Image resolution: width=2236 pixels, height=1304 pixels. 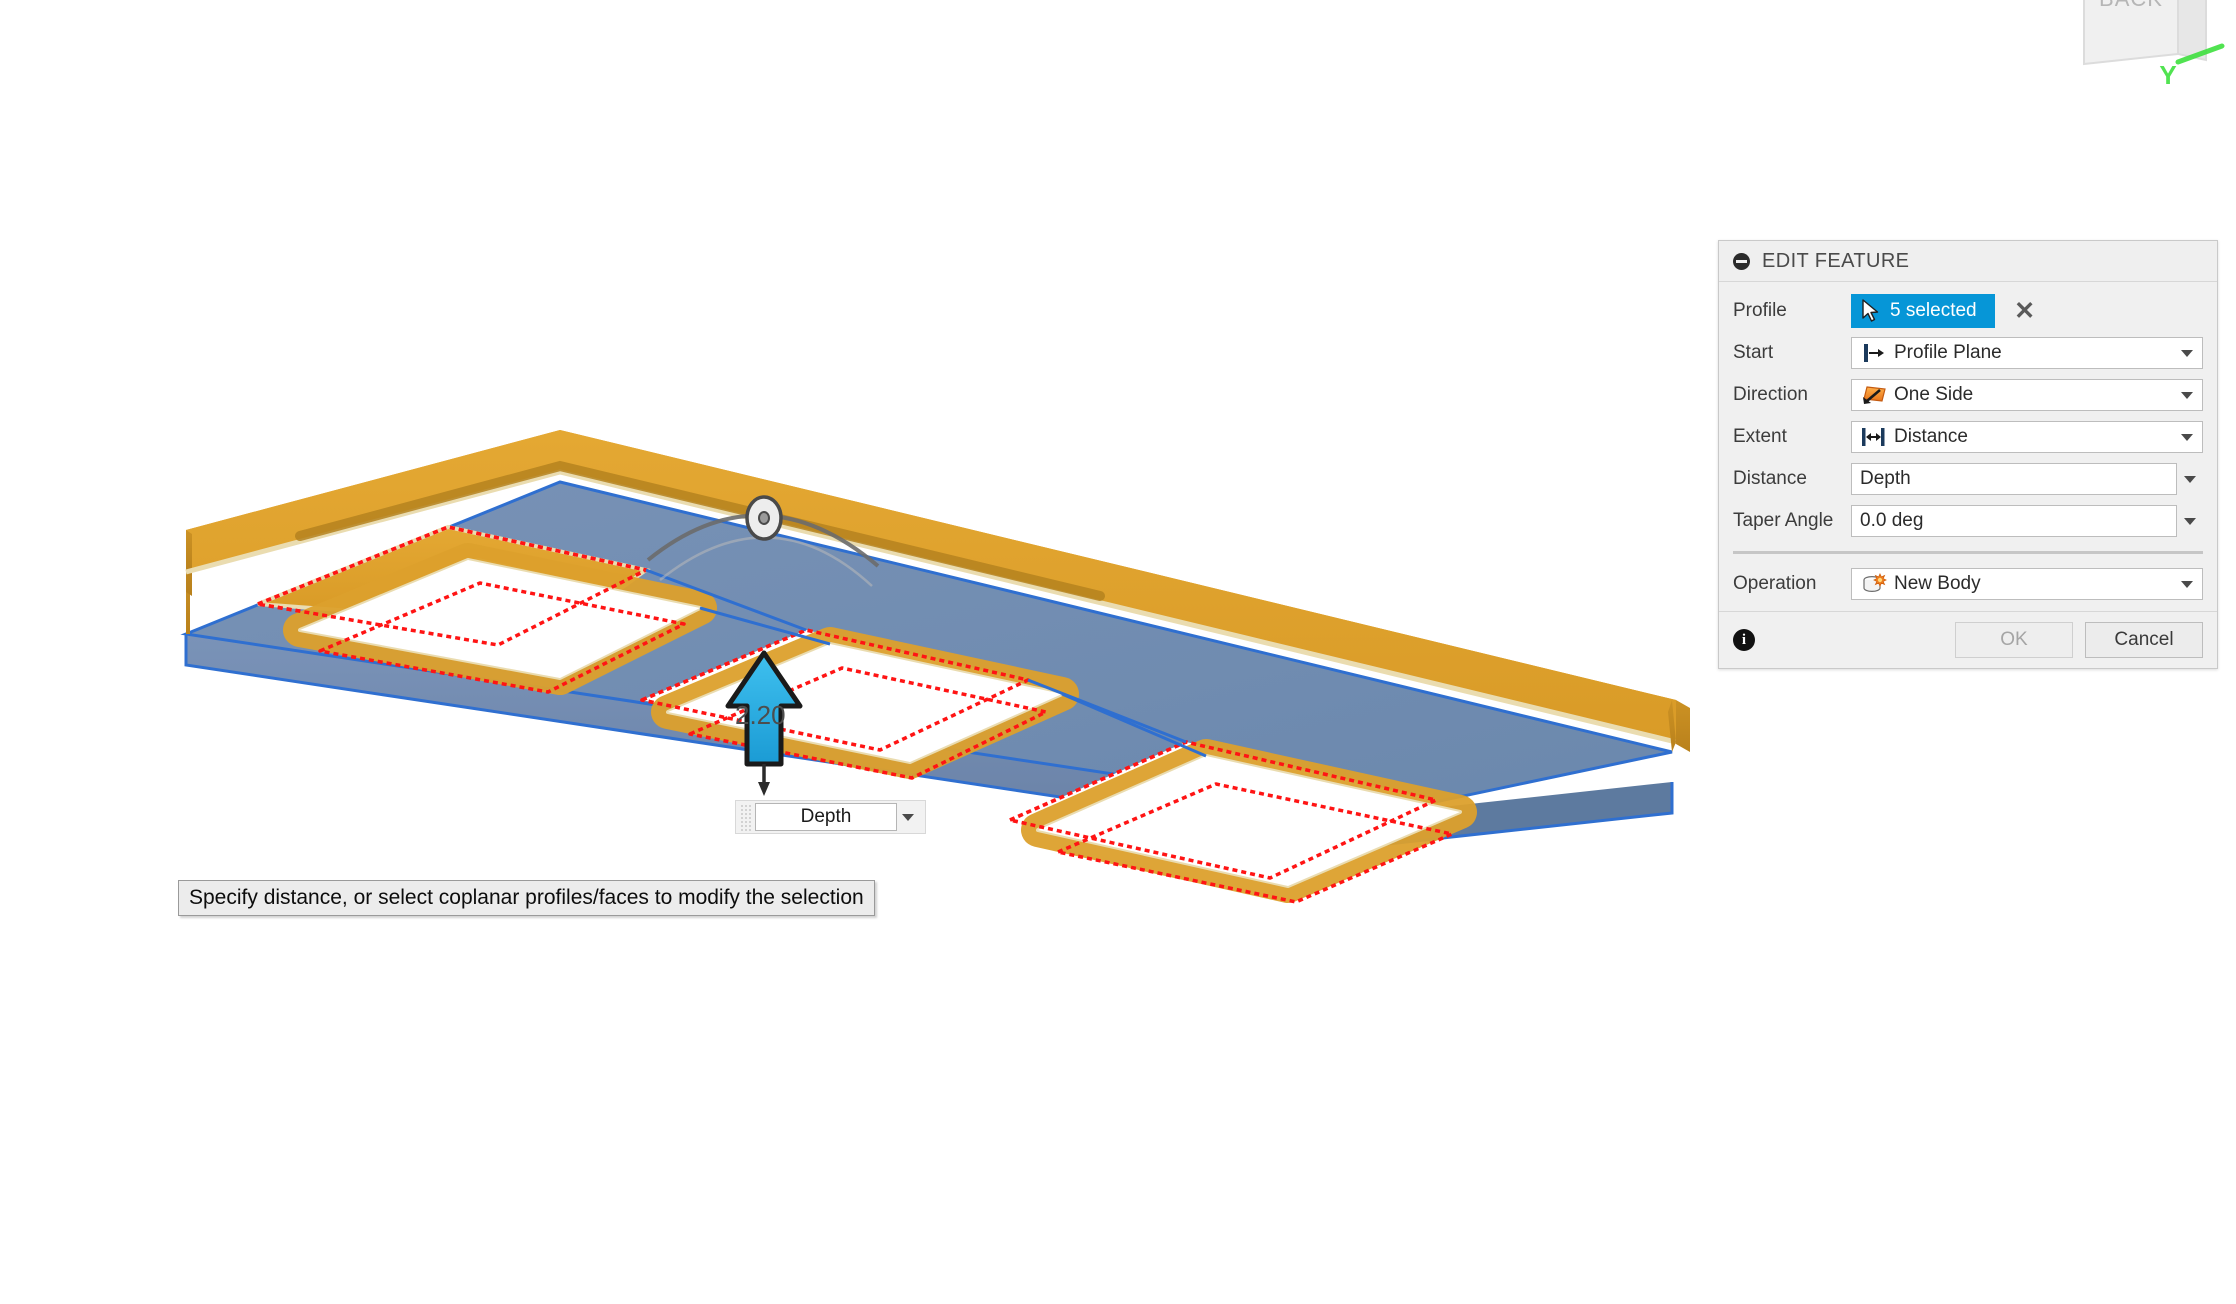 What do you see at coordinates (1770, 394) in the screenshot?
I see `label-direction: Direction` at bounding box center [1770, 394].